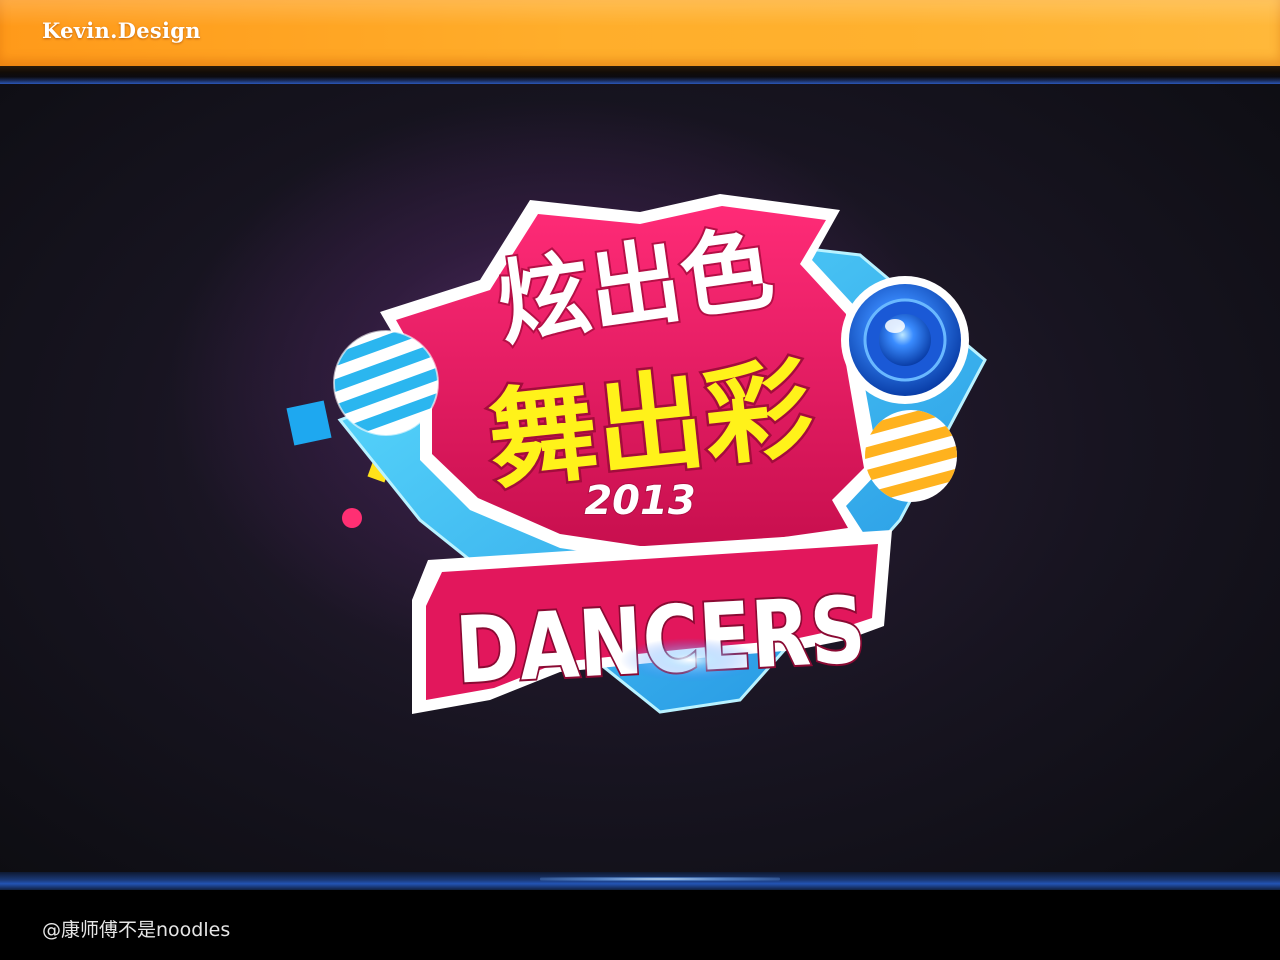 The width and height of the screenshot is (1280, 960). Describe the element at coordinates (905, 340) in the screenshot. I see `speaker-icon` at that location.